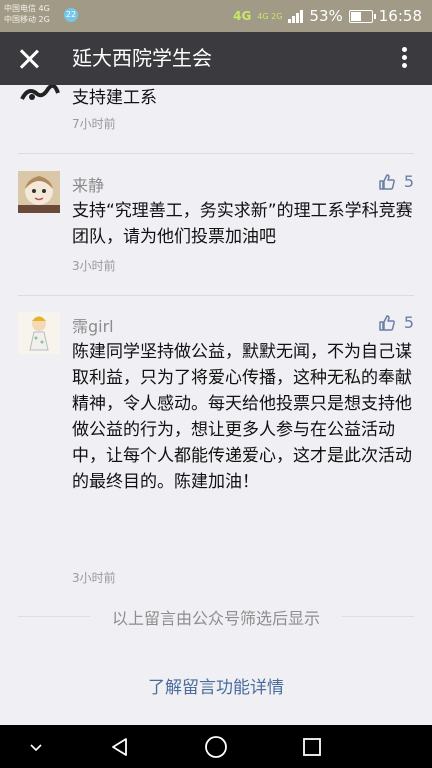 Image resolution: width=432 pixels, height=768 pixels. What do you see at coordinates (94, 124) in the screenshot?
I see `comment-time: 7小时前` at bounding box center [94, 124].